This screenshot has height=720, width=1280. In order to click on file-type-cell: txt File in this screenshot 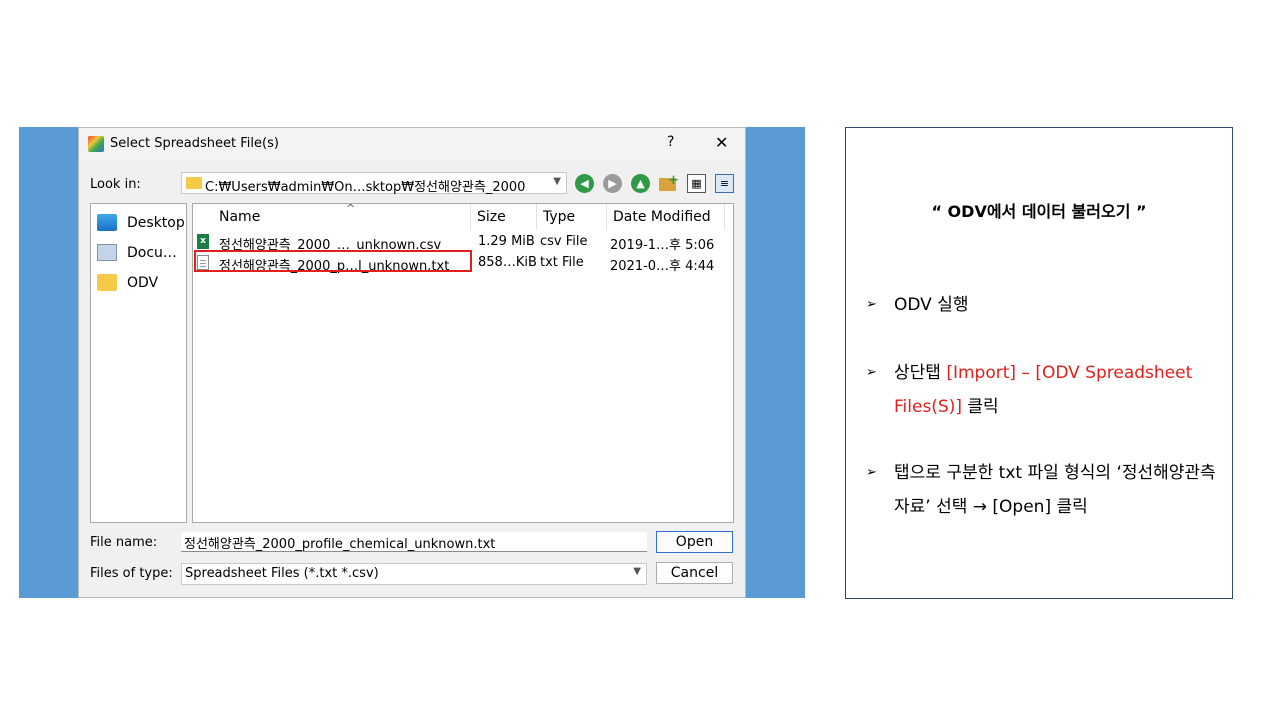, I will do `click(562, 262)`.